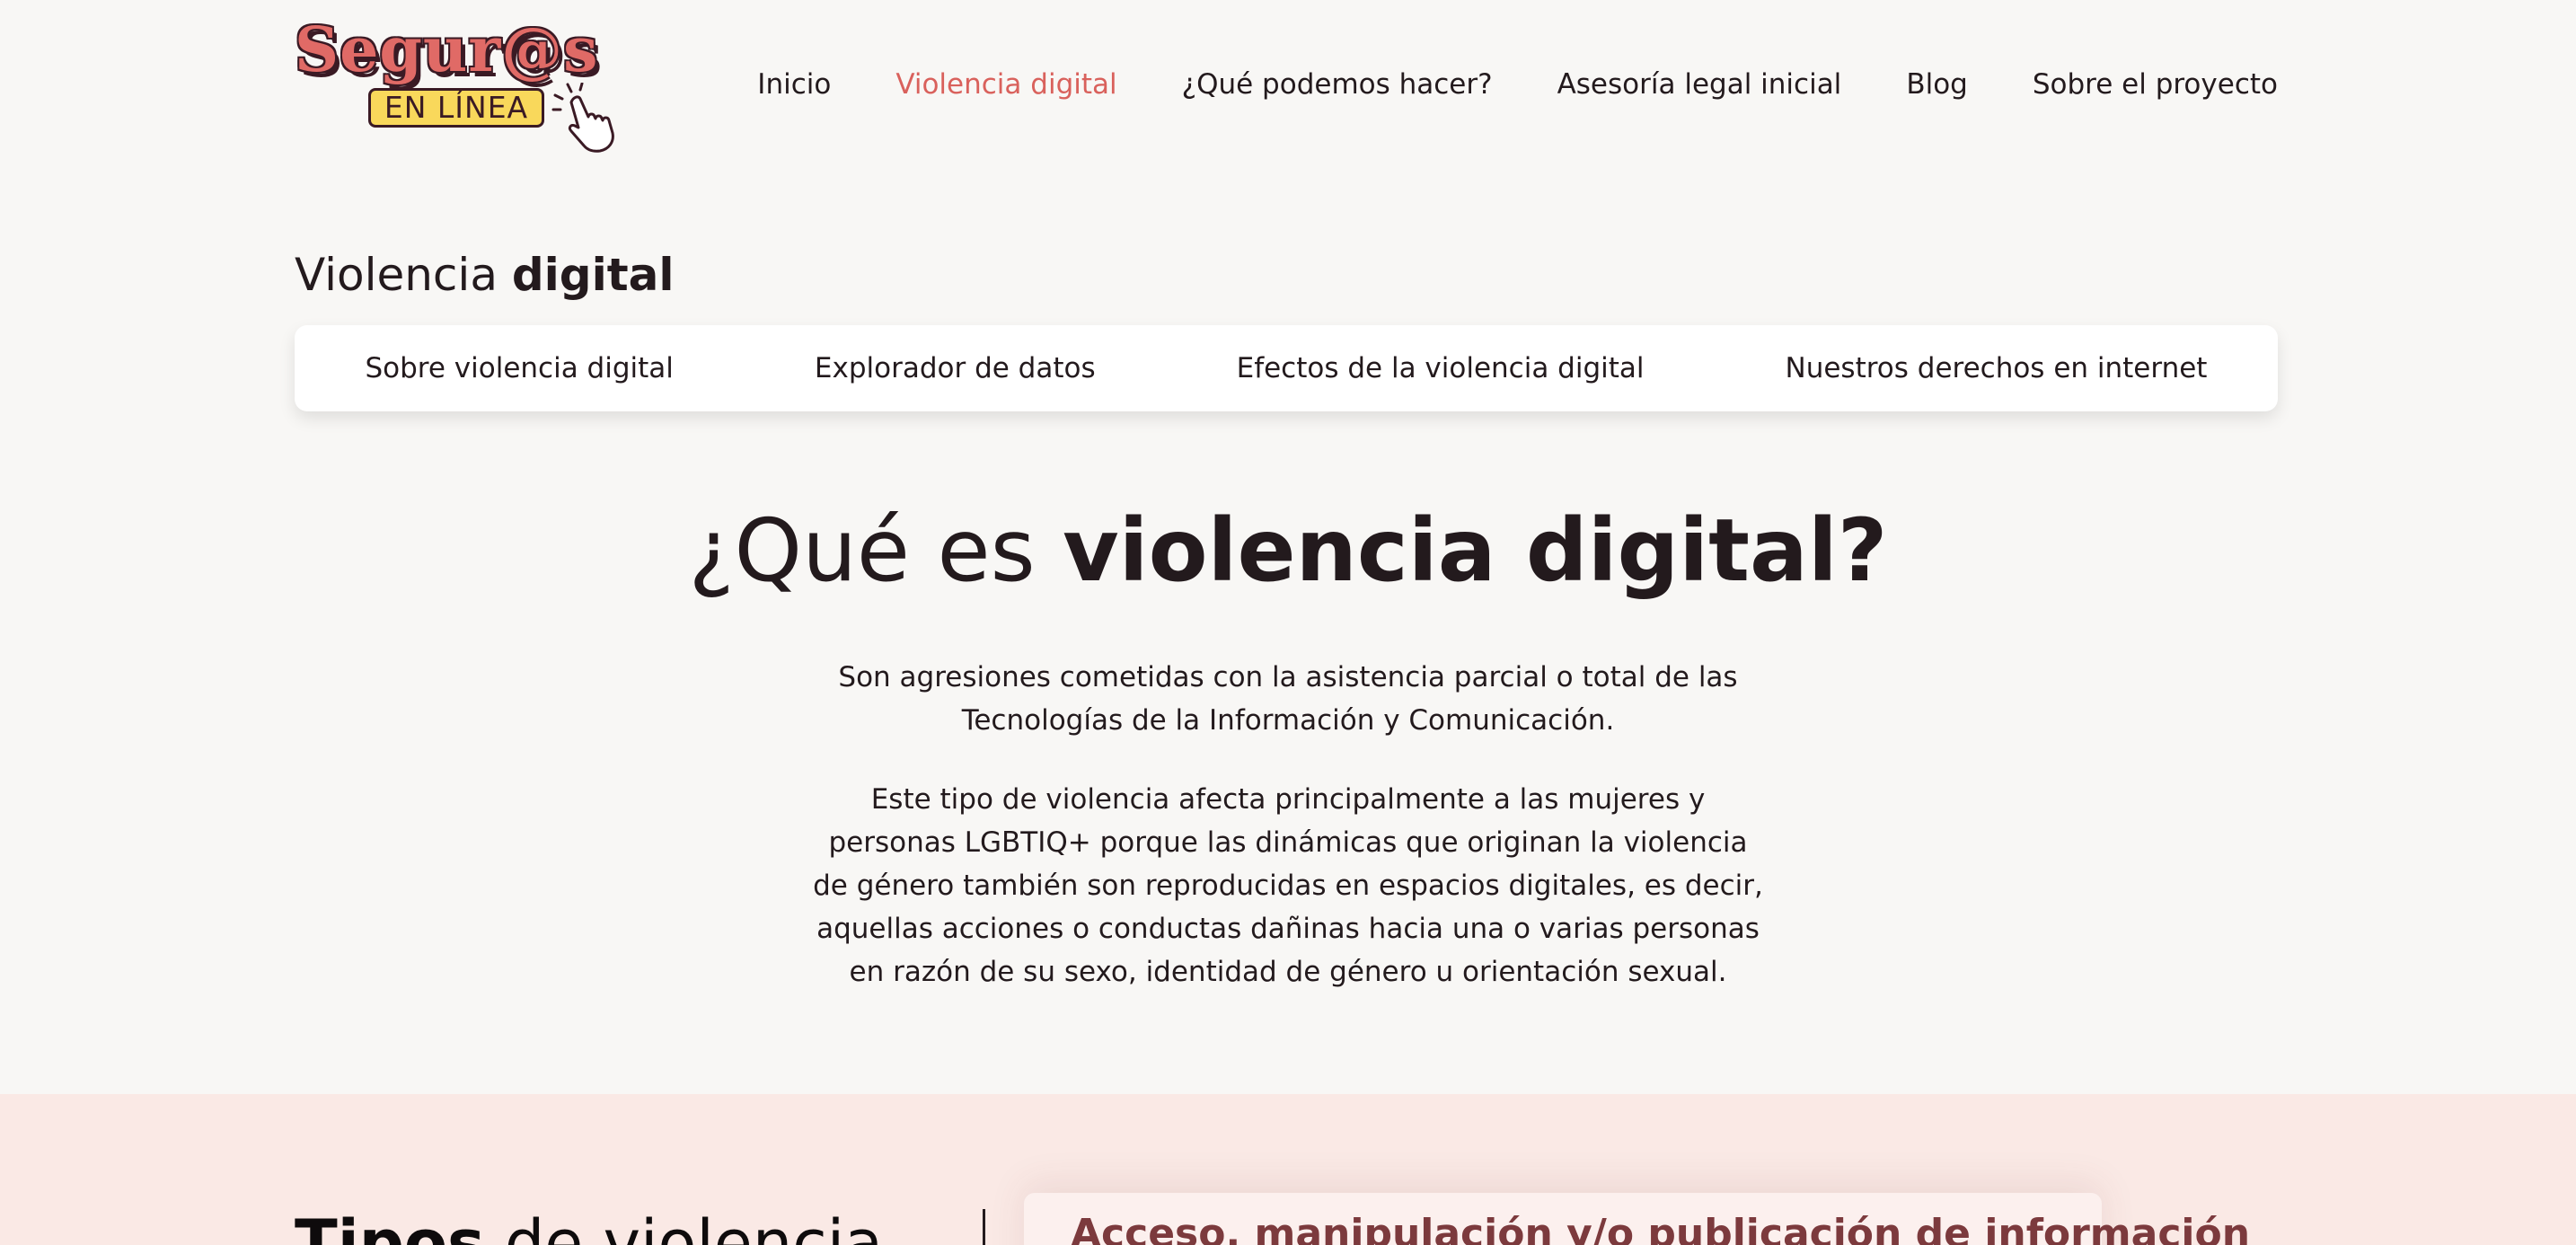  I want to click on logo-badge: EN LÍNEA, so click(456, 108).